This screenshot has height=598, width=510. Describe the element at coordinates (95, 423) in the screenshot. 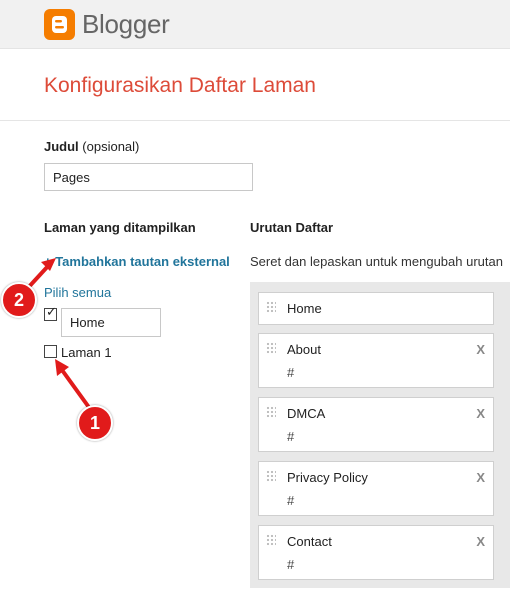

I see `annotation-marker-1: 1` at that location.